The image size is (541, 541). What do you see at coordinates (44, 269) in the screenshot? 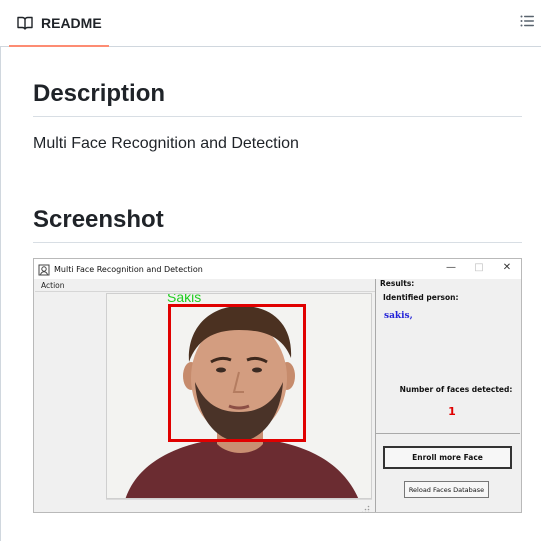
I see `app-icon` at bounding box center [44, 269].